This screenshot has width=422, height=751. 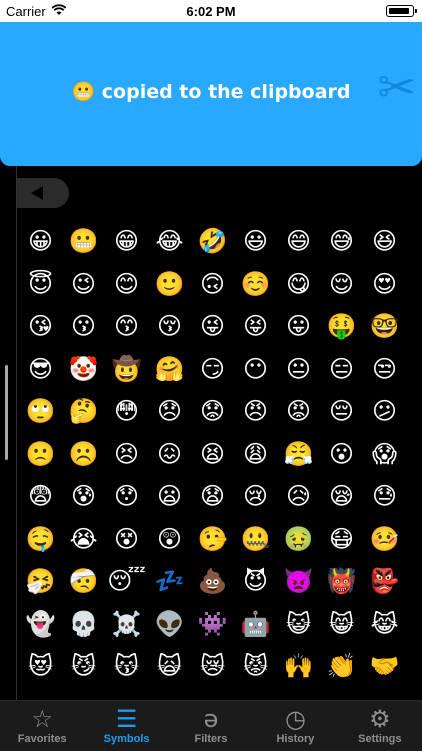 What do you see at coordinates (298, 454) in the screenshot?
I see `emoji-cell: 😤` at bounding box center [298, 454].